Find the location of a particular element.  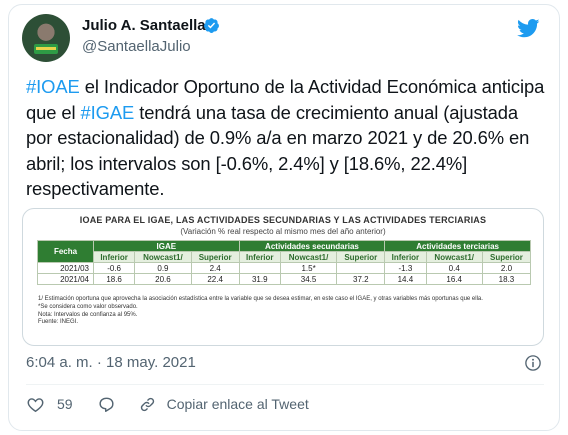

table-cell: 18.3 is located at coordinates (506, 279).